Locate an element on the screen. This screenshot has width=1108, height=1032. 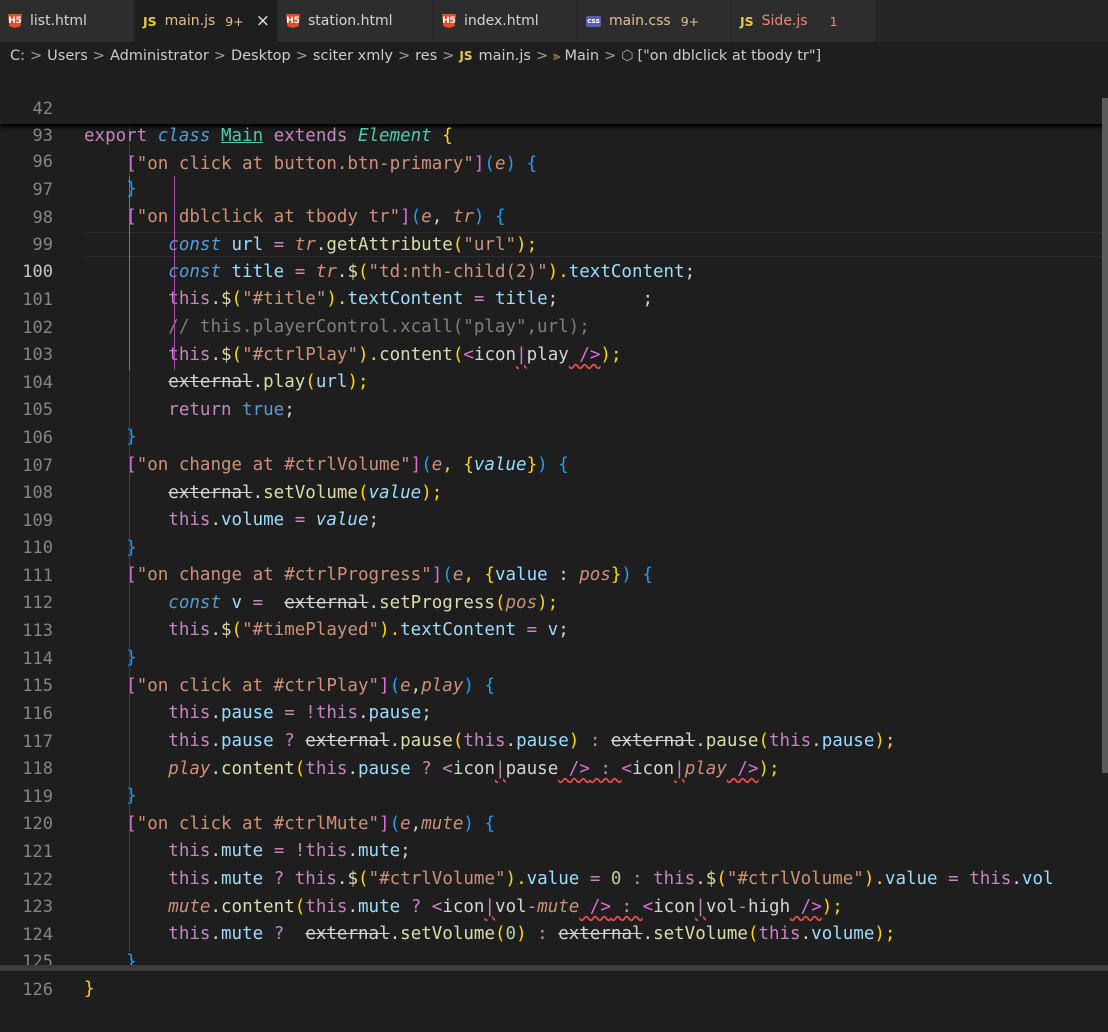
code-line: 105 } is located at coordinates (554, 408).